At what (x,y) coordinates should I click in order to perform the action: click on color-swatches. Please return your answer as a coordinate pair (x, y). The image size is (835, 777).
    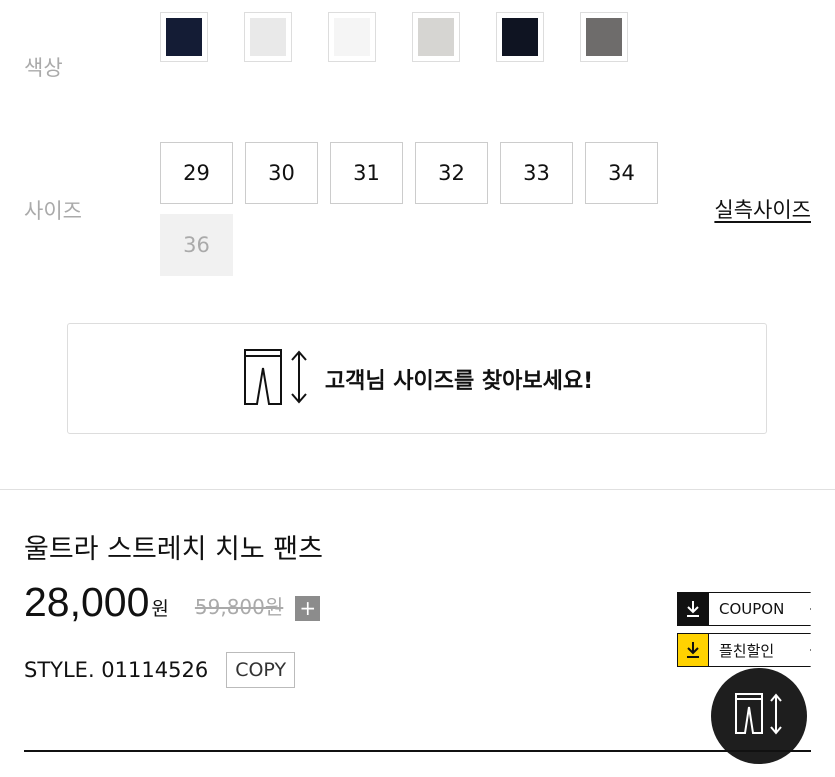
    Looking at the image, I should click on (394, 37).